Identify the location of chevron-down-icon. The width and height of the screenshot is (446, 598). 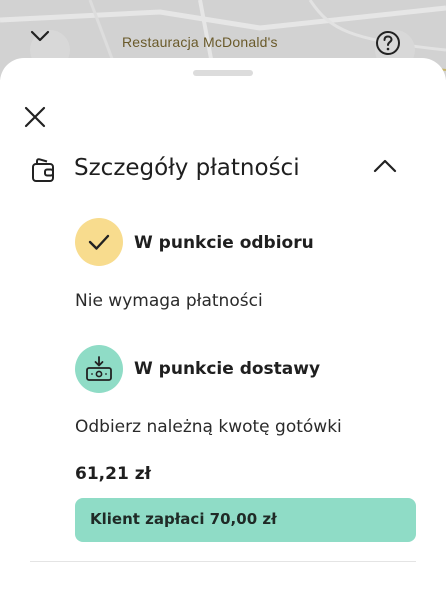
(40, 36).